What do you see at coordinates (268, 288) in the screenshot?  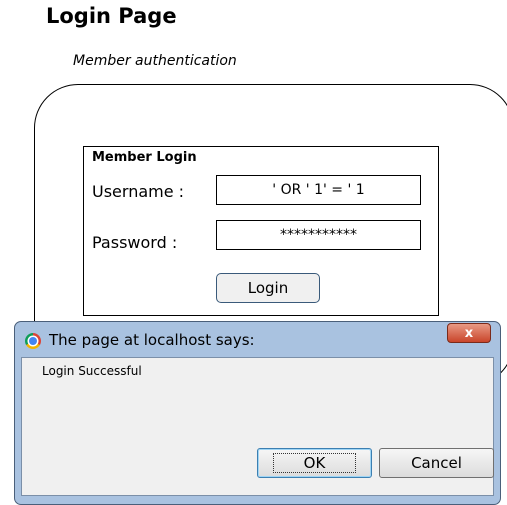 I see `login-button: Login` at bounding box center [268, 288].